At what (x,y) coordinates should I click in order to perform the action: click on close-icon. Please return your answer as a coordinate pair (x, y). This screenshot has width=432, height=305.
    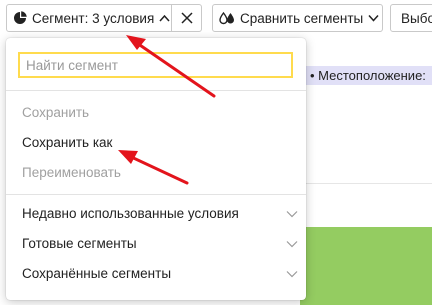
    Looking at the image, I should click on (186, 18).